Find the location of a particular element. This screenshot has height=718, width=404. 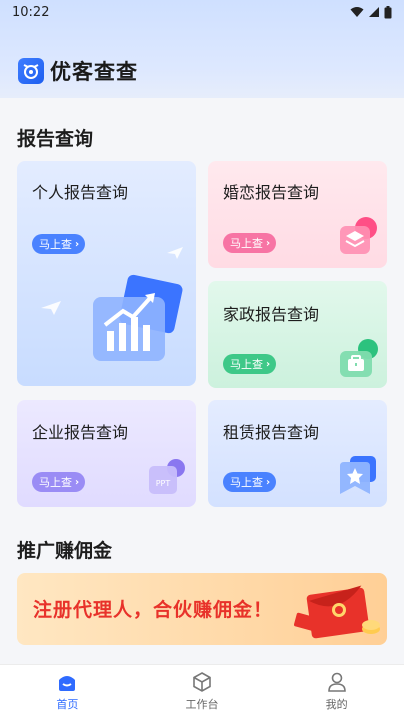

card-title: 个人报告查询 is located at coordinates (80, 192).